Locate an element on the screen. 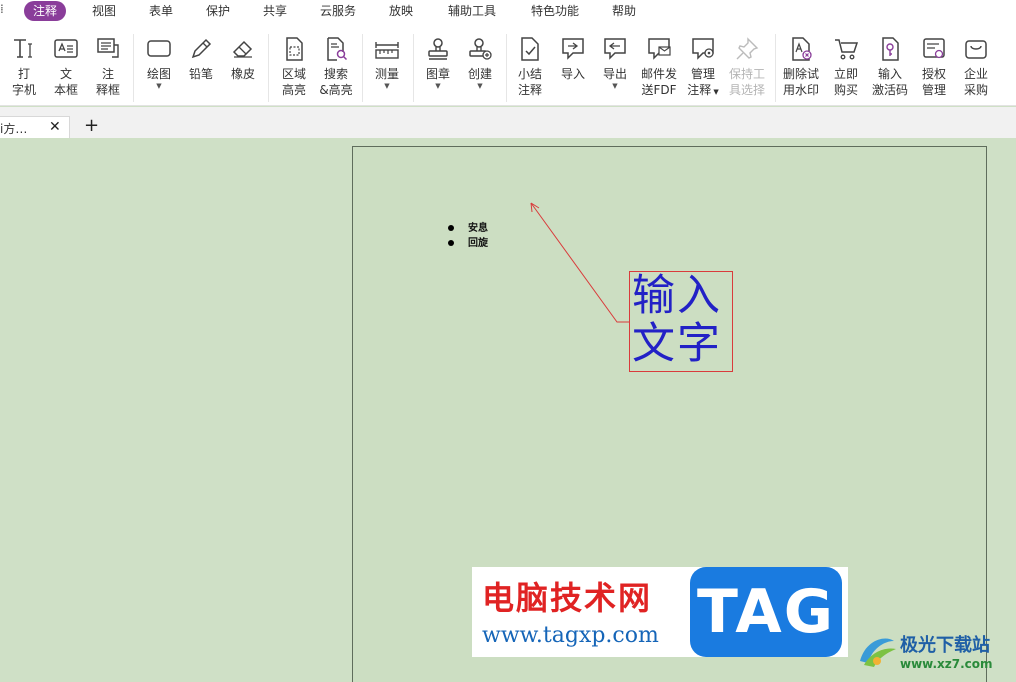  remove-watermark-button: 删除试 用水印 is located at coordinates (801, 67).